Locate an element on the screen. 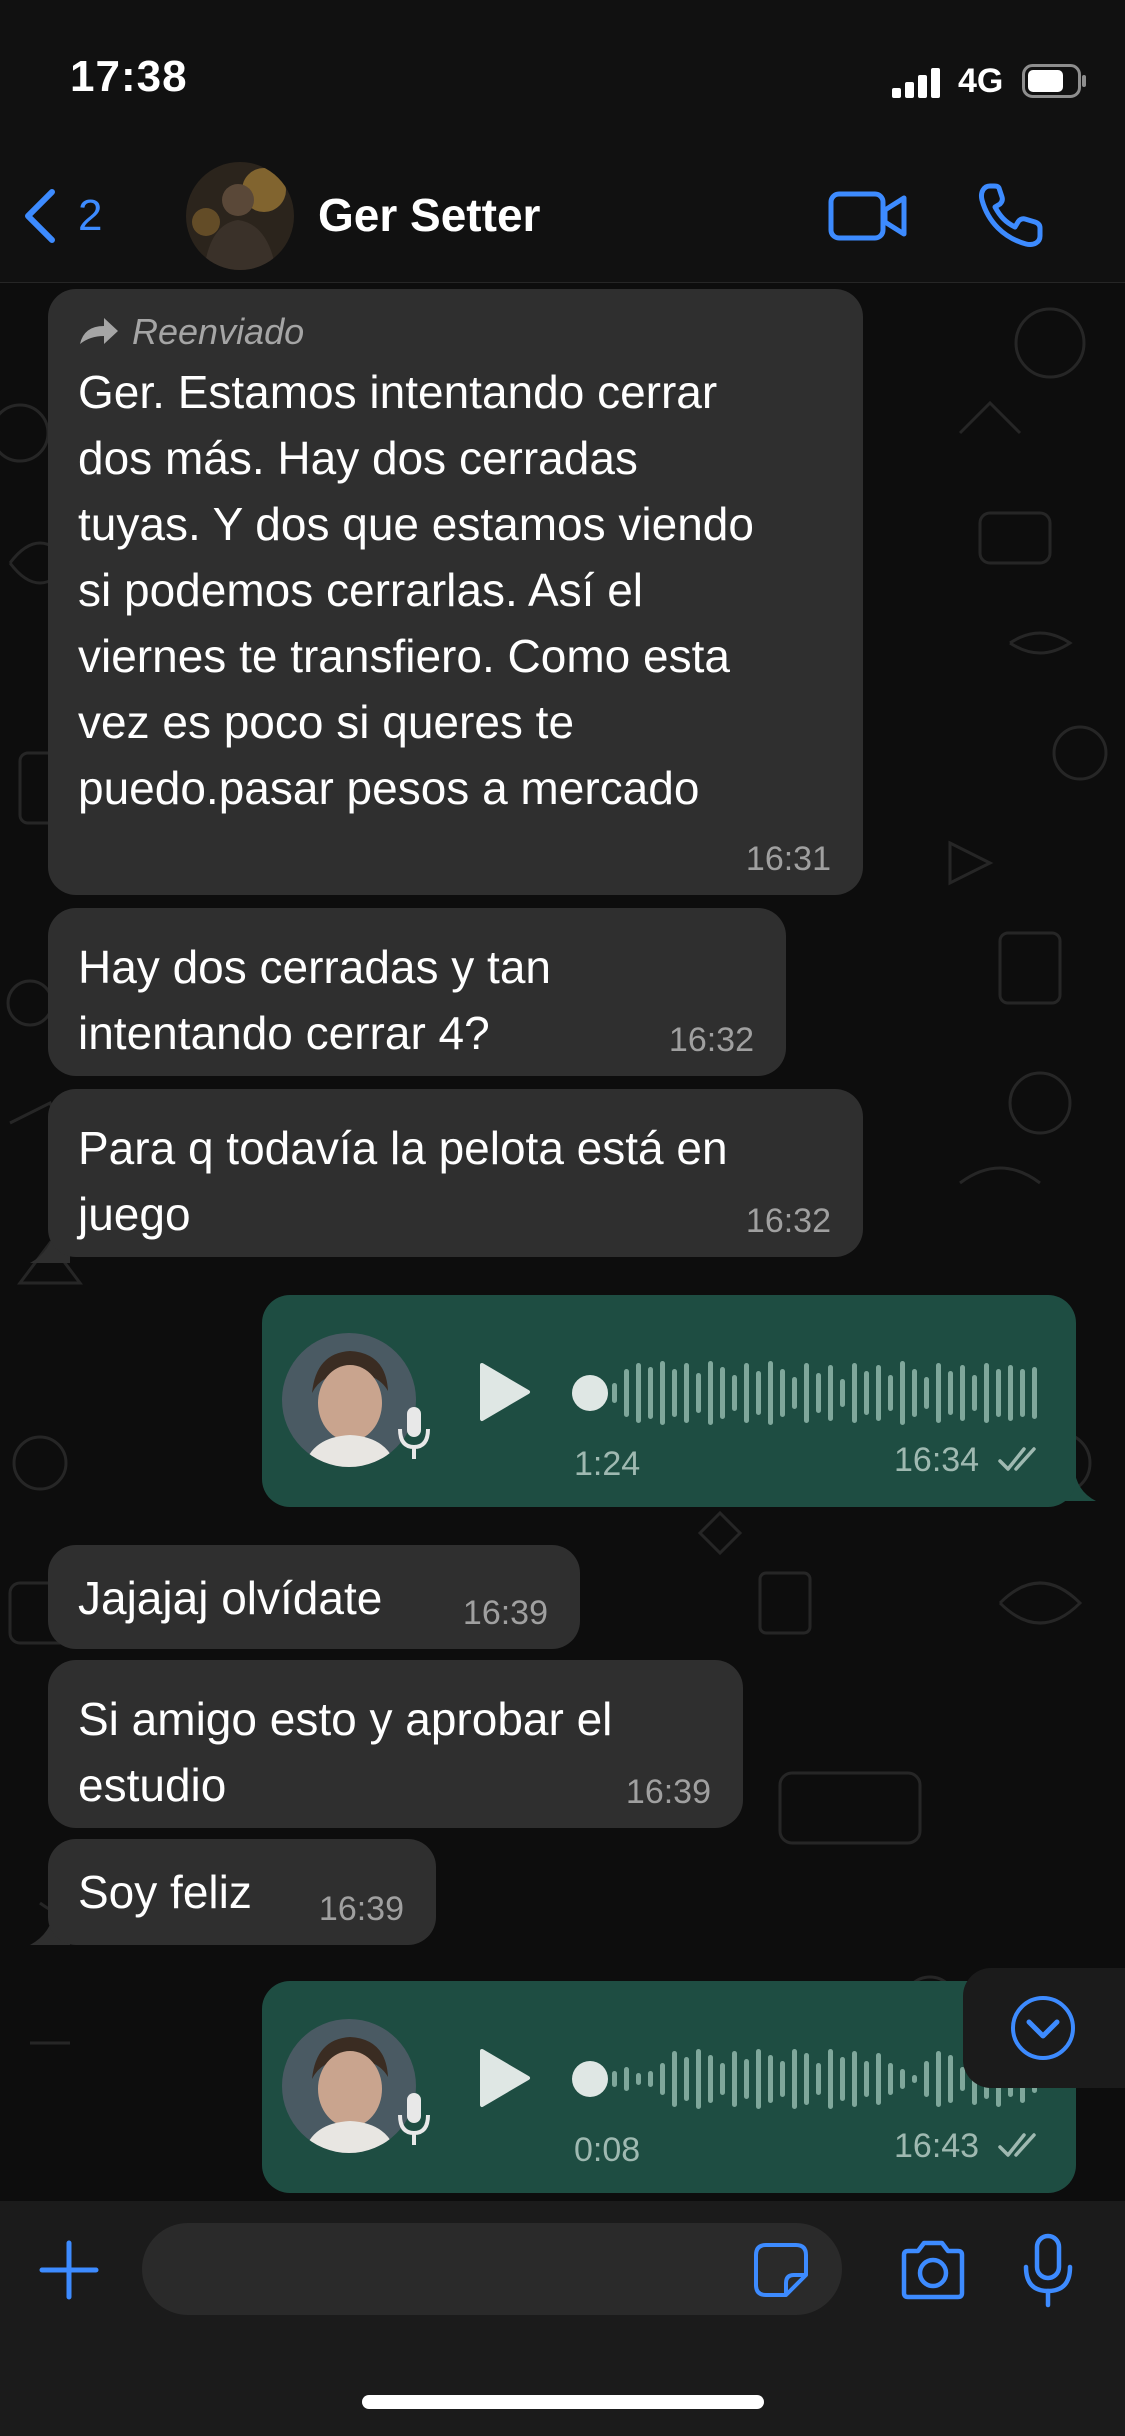 This screenshot has width=1125, height=2436. message-bubble: Si amigo esto y aprobar el estudio 16:39 is located at coordinates (395, 1744).